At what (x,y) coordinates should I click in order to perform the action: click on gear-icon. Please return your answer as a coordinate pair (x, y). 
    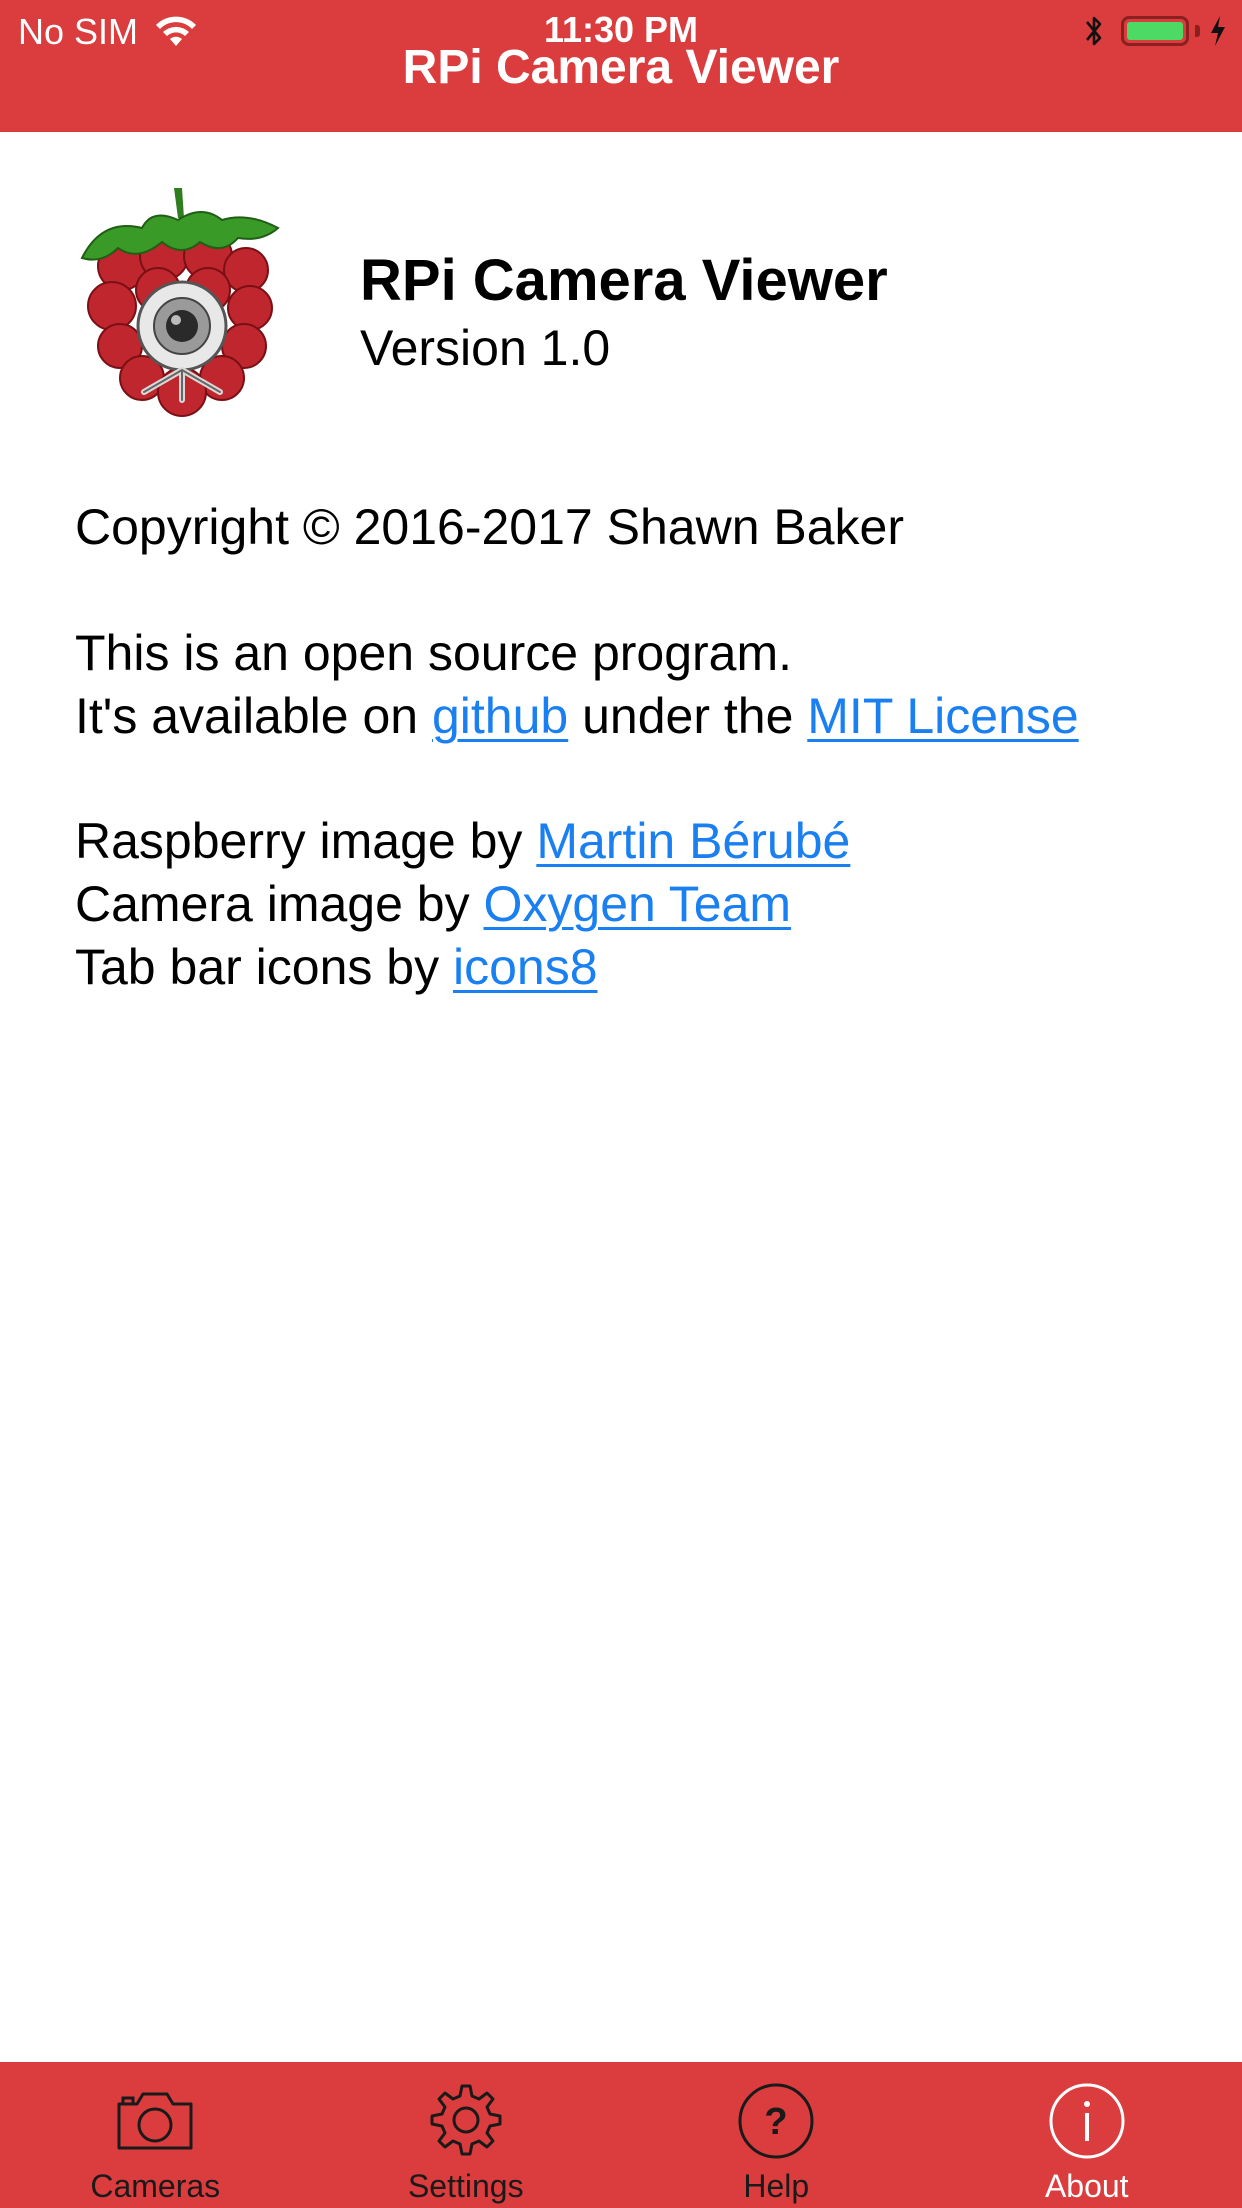
    Looking at the image, I should click on (466, 2120).